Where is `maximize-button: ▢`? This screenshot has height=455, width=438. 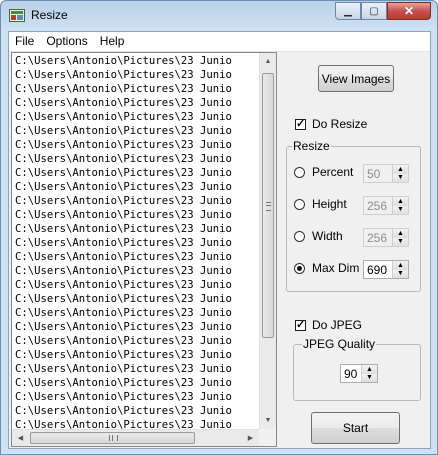
maximize-button: ▢ is located at coordinates (374, 11).